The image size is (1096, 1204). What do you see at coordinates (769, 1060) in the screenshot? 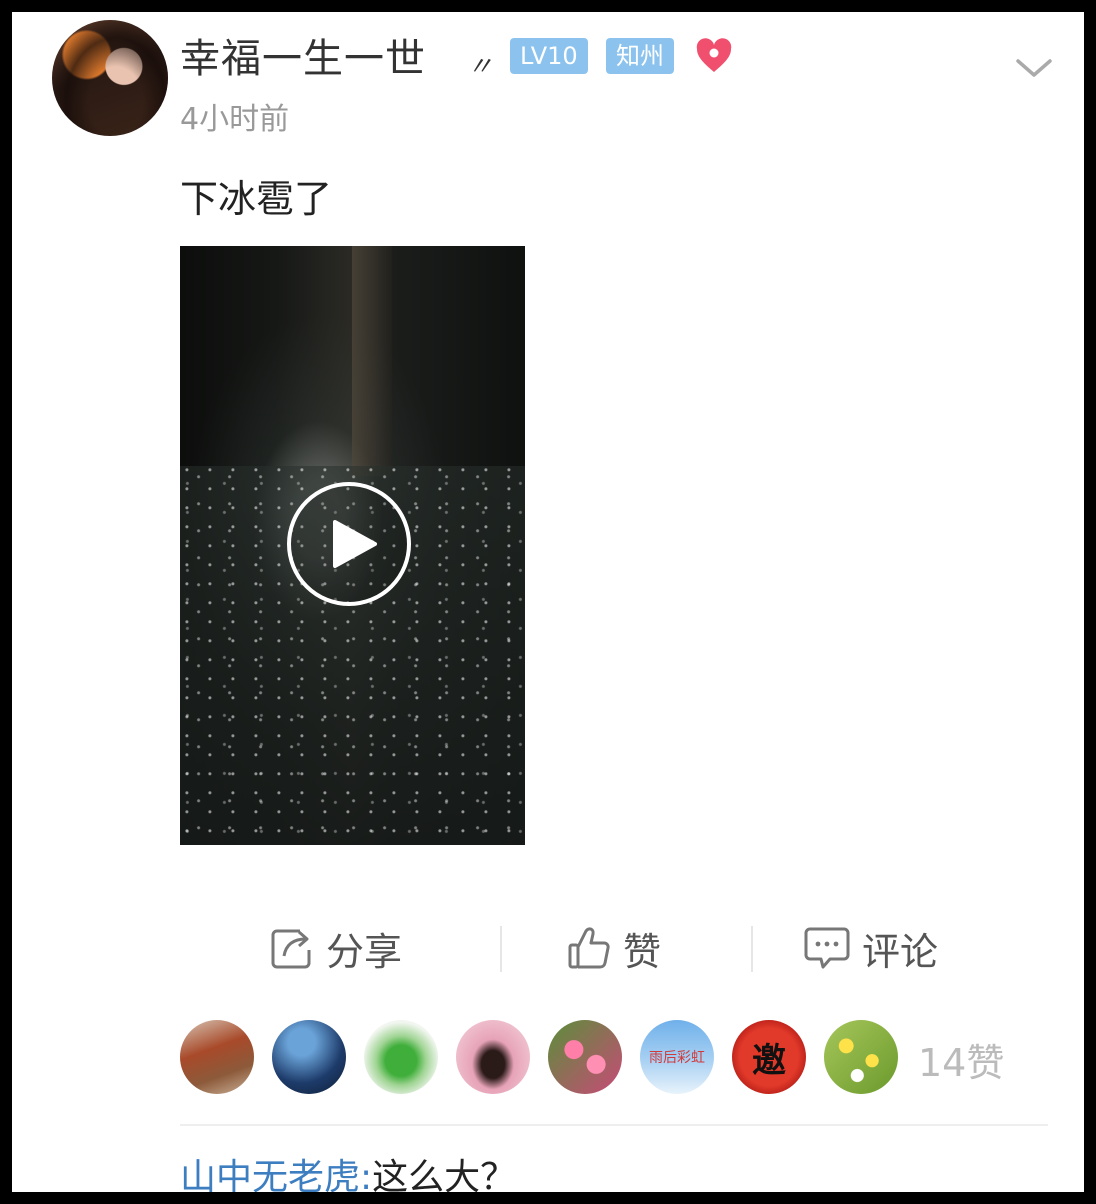
I see `liker-avatar-text: 邀` at bounding box center [769, 1060].